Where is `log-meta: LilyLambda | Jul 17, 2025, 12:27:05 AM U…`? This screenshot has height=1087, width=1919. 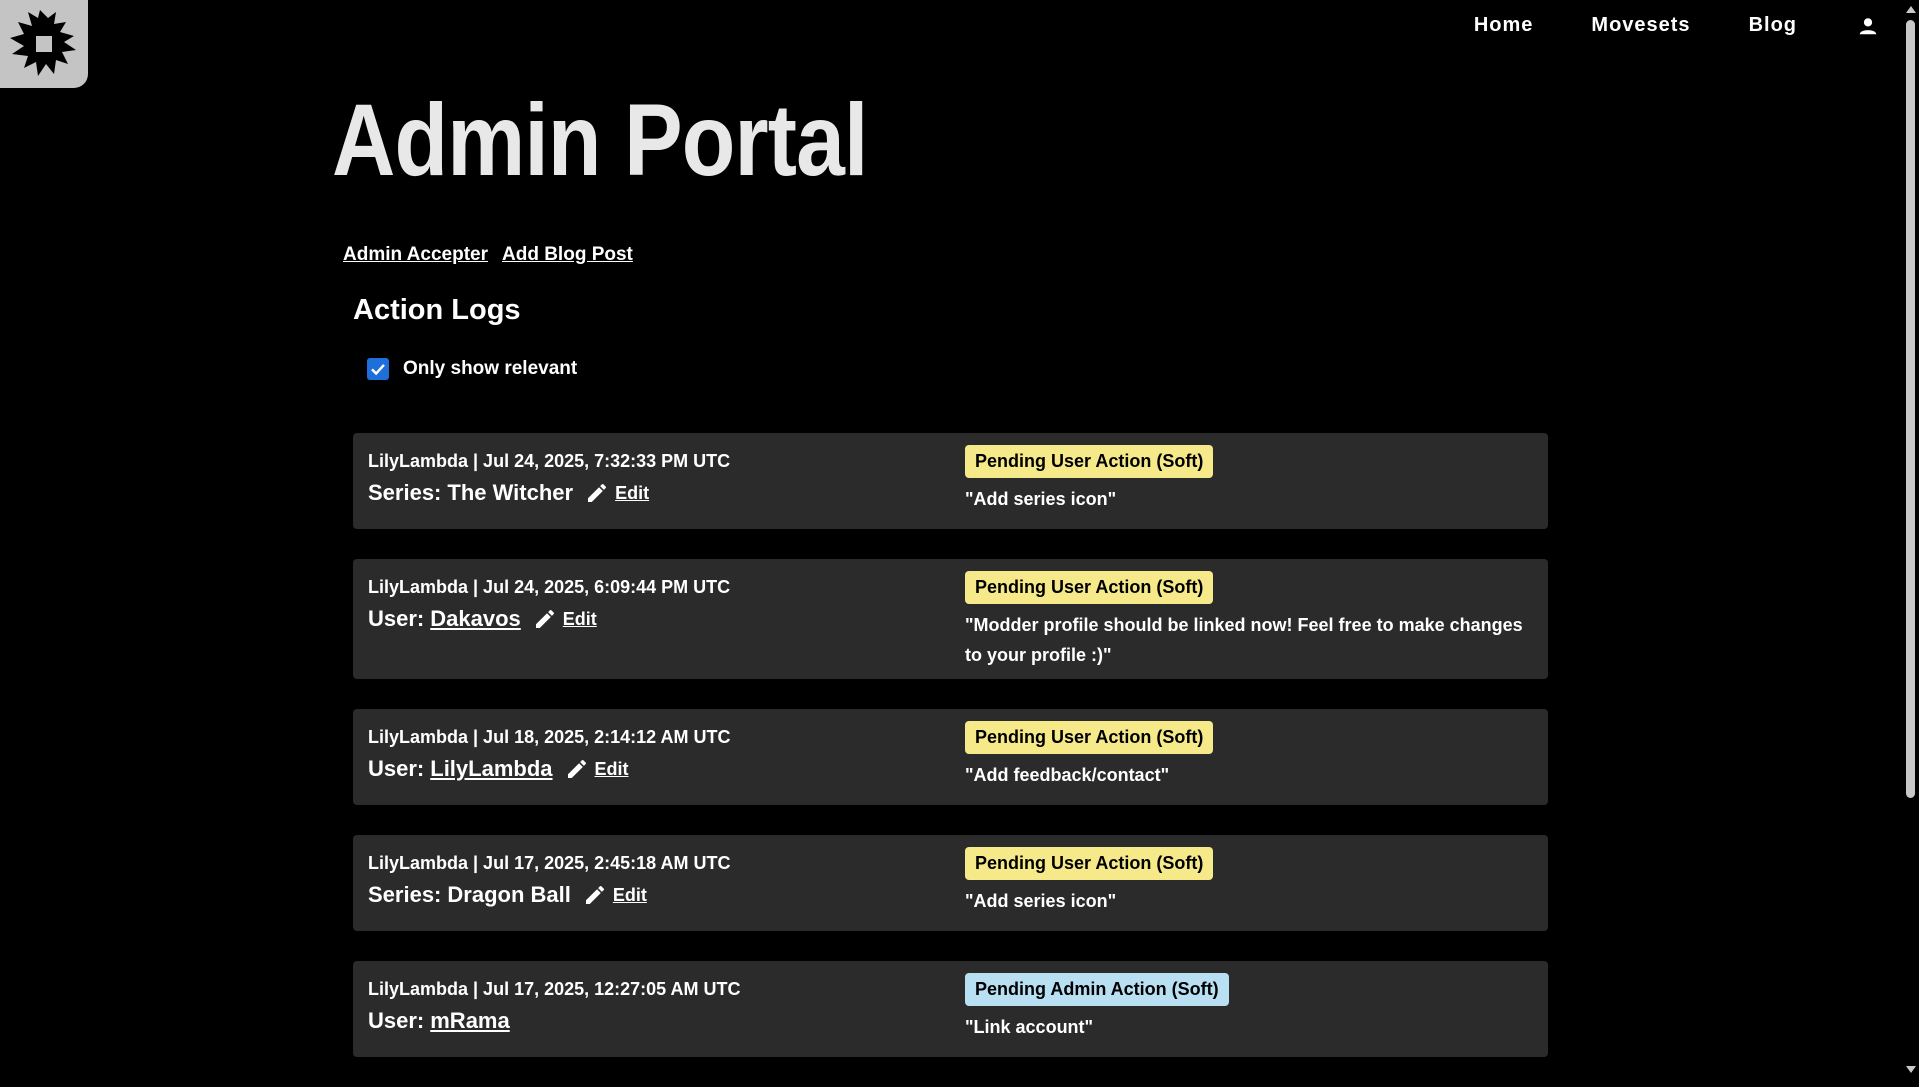
log-meta: LilyLambda | Jul 17, 2025, 12:27:05 AM U… is located at coordinates (554, 989).